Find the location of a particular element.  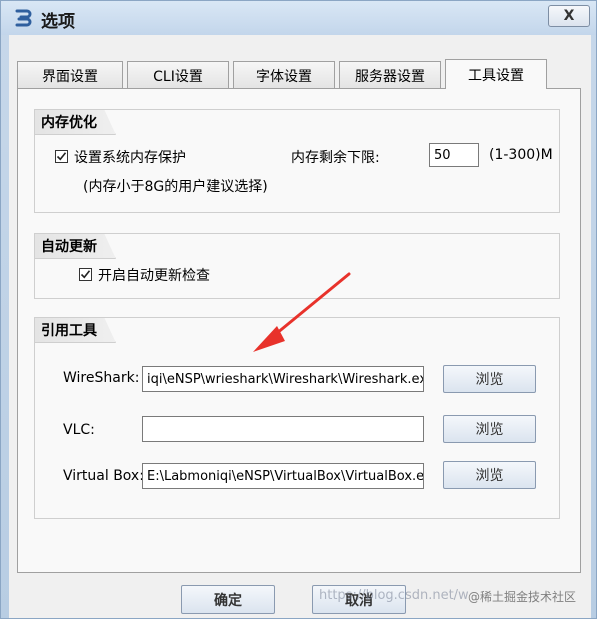

tab-server: 服务器设置 is located at coordinates (390, 75).